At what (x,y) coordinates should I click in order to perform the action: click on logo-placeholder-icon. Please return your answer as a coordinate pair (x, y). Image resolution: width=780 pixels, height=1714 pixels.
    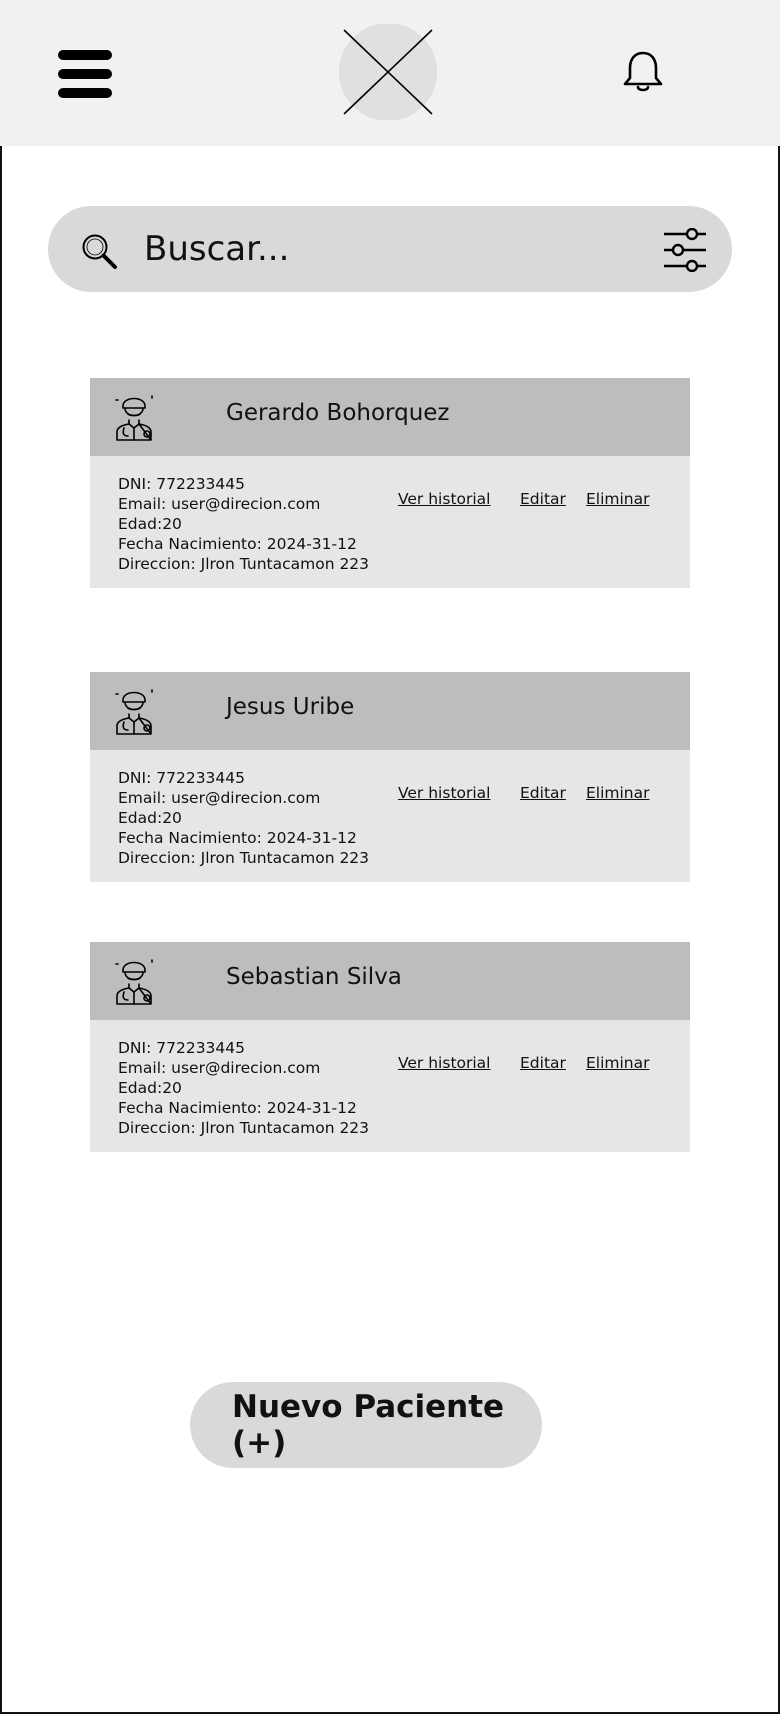
    Looking at the image, I should click on (388, 72).